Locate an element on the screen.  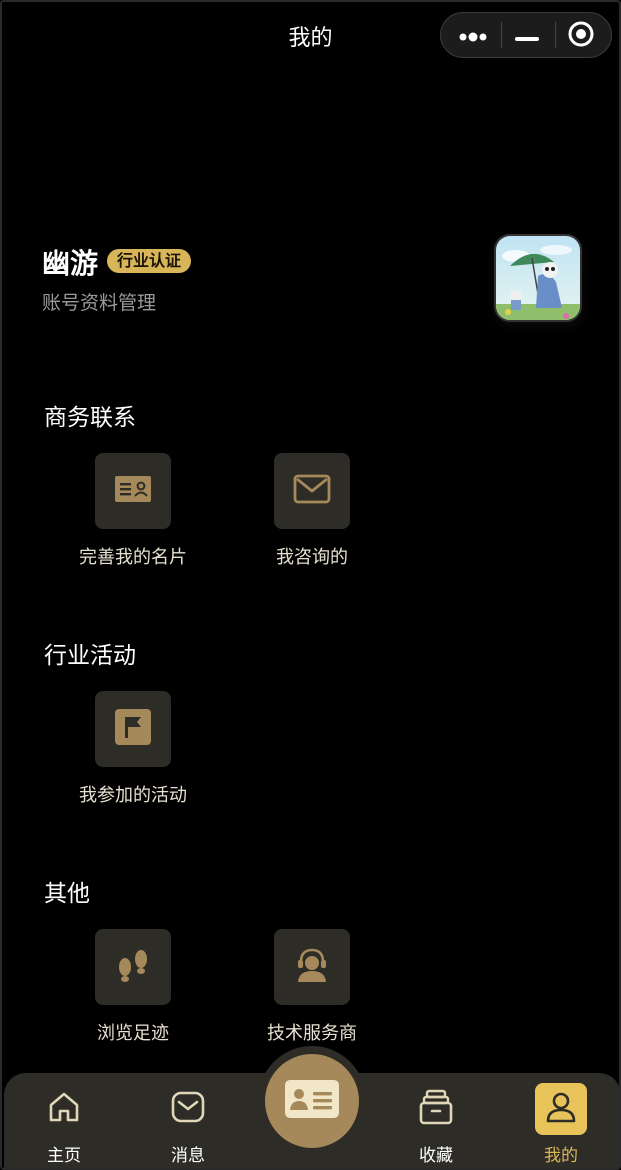
more-dots-icon is located at coordinates (473, 36).